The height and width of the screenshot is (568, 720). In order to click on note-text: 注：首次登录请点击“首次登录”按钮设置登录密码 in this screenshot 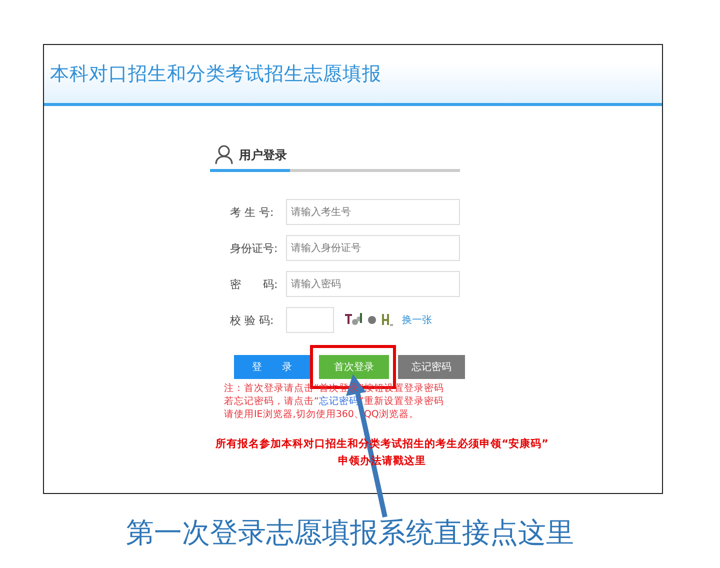, I will do `click(334, 388)`.